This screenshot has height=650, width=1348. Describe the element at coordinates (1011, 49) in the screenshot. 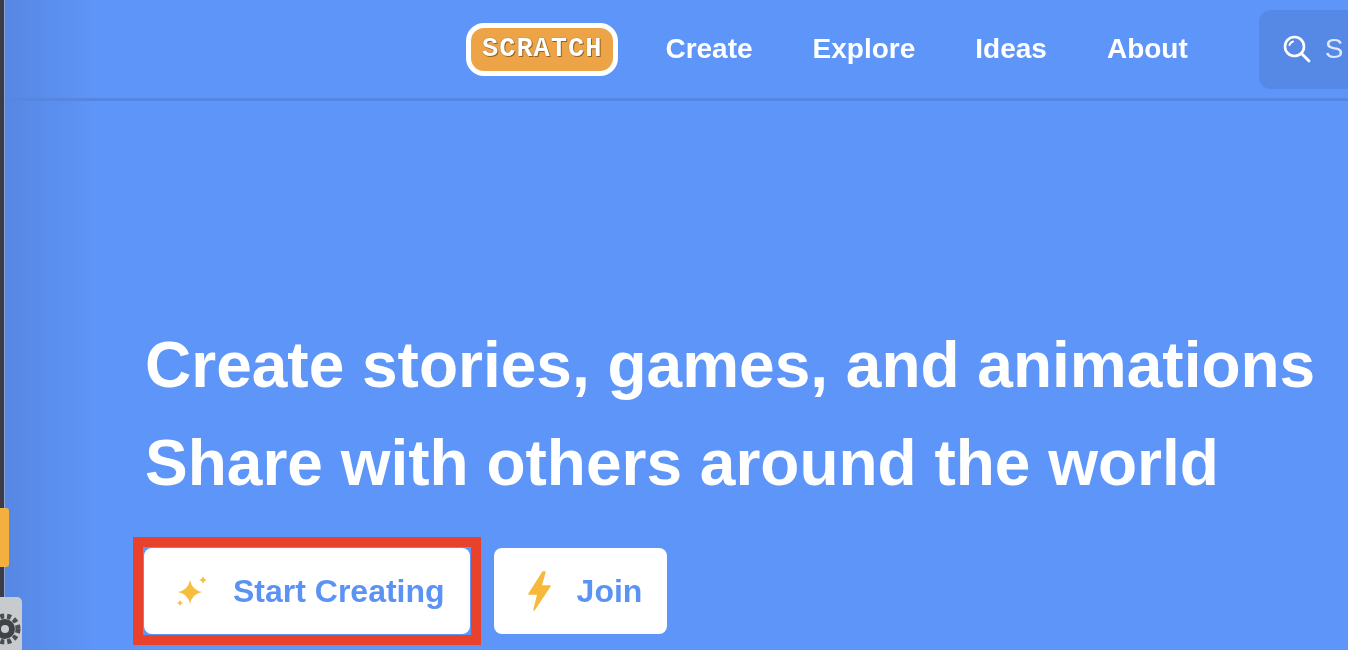

I see `nav-link: Ideas` at that location.